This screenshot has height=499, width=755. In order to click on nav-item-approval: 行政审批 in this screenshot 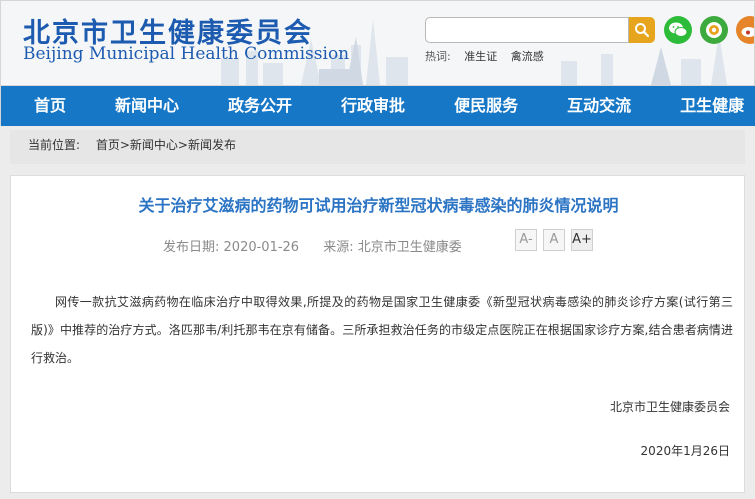, I will do `click(373, 106)`.